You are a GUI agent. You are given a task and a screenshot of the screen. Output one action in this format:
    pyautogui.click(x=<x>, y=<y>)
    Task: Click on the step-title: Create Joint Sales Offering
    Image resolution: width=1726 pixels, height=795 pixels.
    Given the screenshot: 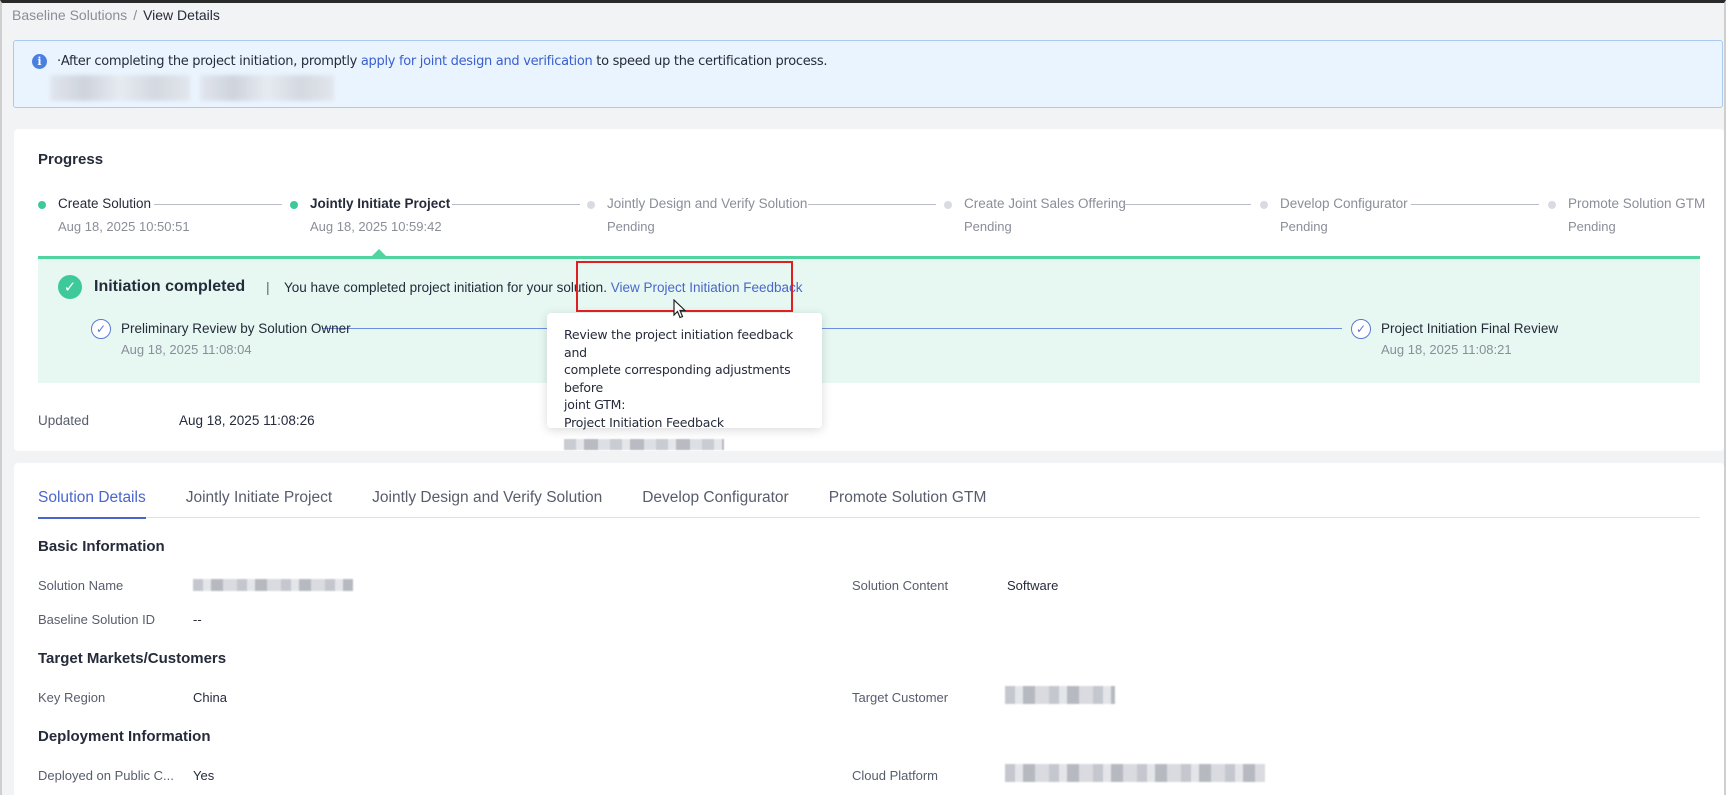 What is the action you would take?
    pyautogui.click(x=1045, y=203)
    